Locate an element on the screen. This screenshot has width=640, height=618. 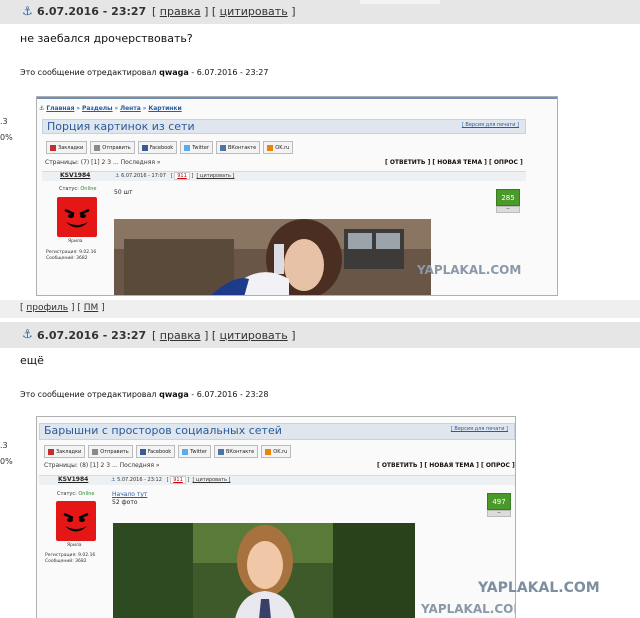
user-info: Регистрация: 9.02.16 Сообщений: 3682 is located at coordinates (71, 256).